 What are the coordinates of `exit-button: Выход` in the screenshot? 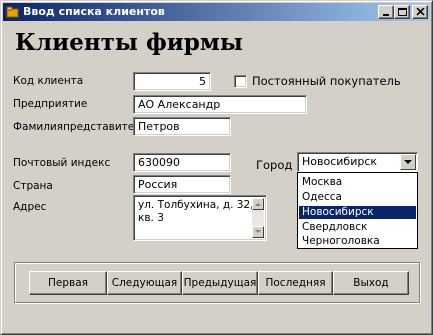 It's located at (371, 283).